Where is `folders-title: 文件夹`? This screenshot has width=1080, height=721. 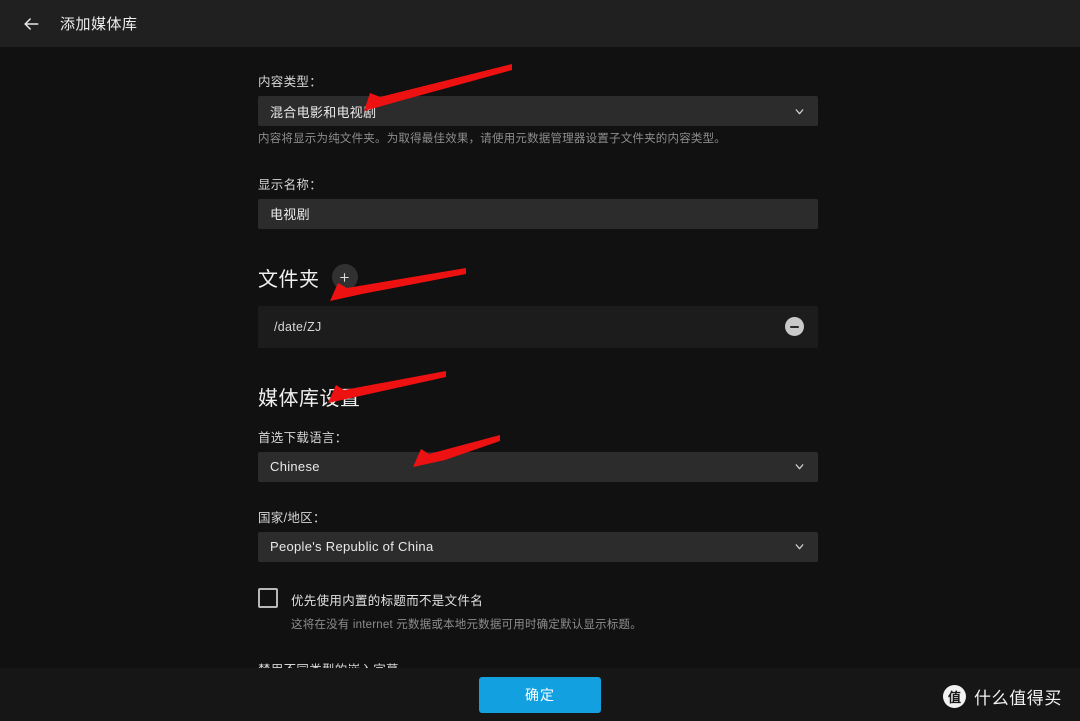 folders-title: 文件夹 is located at coordinates (289, 279).